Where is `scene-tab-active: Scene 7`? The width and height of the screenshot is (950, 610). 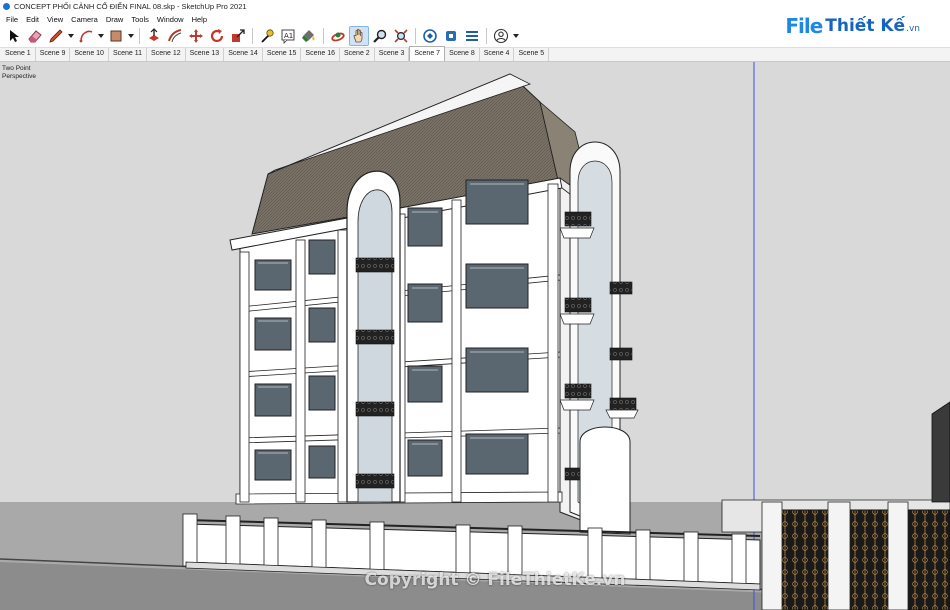
scene-tab-active: Scene 7 is located at coordinates (427, 53).